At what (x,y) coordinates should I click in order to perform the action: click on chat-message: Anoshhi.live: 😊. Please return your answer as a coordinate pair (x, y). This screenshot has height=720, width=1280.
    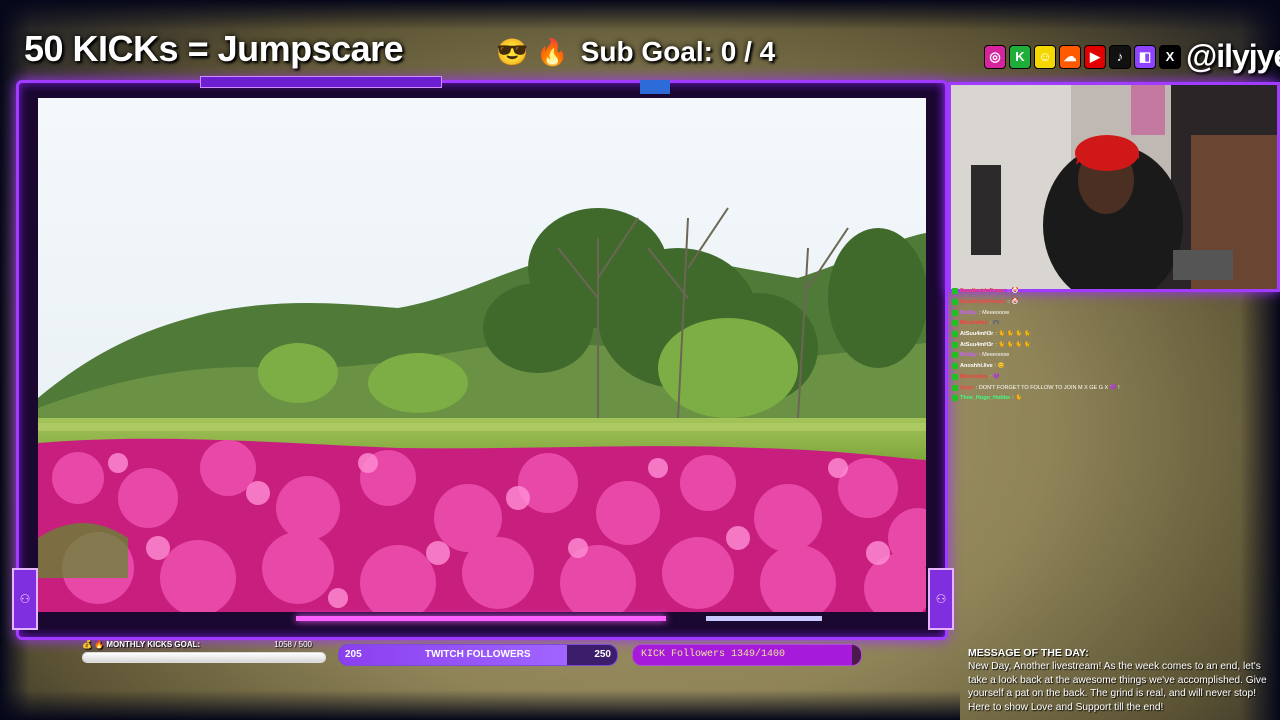
    Looking at the image, I should click on (1102, 366).